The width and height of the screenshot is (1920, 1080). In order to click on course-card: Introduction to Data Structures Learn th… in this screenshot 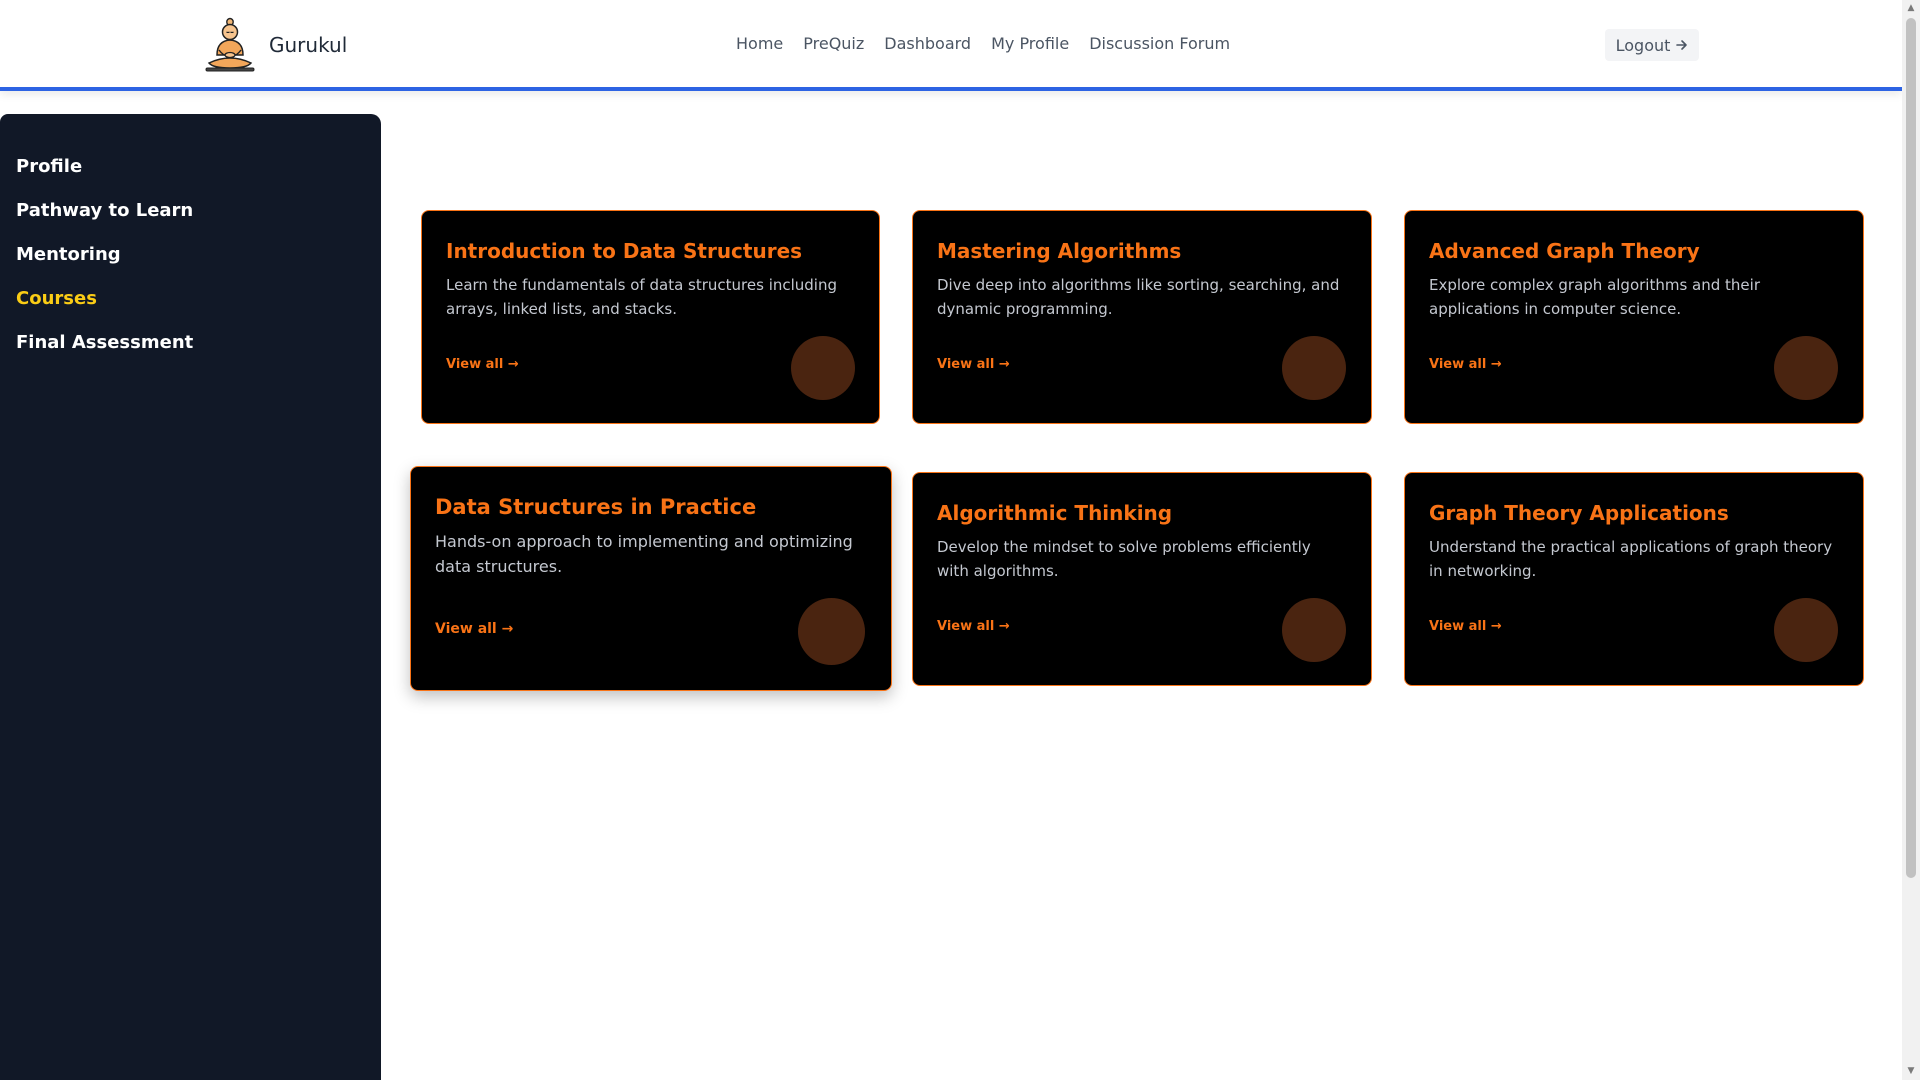, I will do `click(650, 317)`.